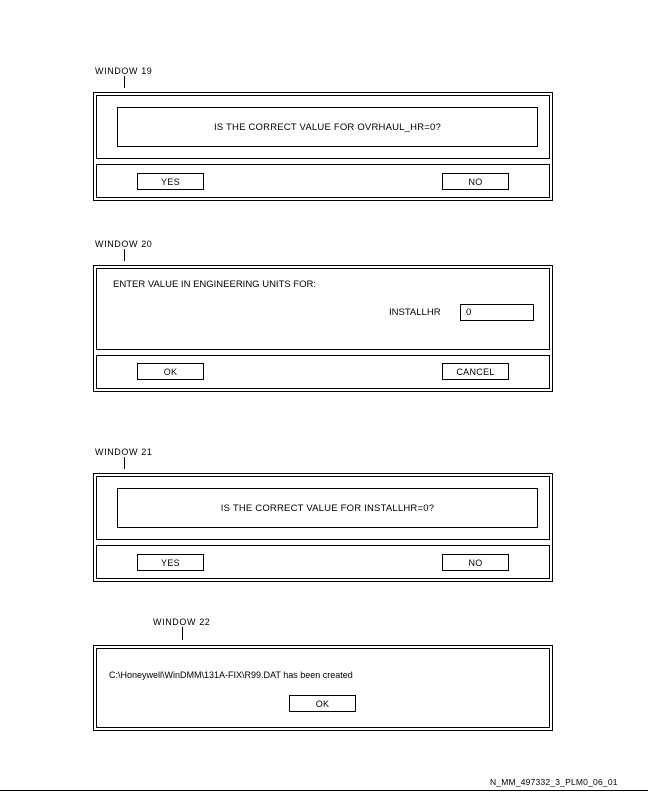  What do you see at coordinates (182, 633) in the screenshot?
I see `window-22-leader-line` at bounding box center [182, 633].